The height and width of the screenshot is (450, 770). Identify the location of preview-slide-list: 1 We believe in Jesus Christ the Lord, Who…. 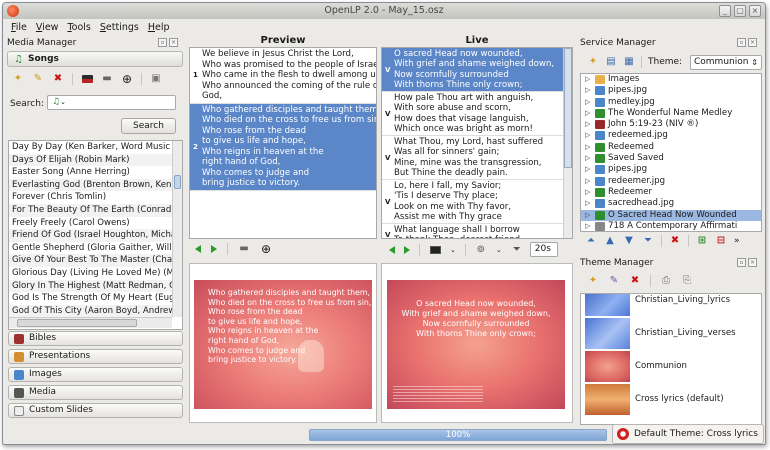
(283, 143).